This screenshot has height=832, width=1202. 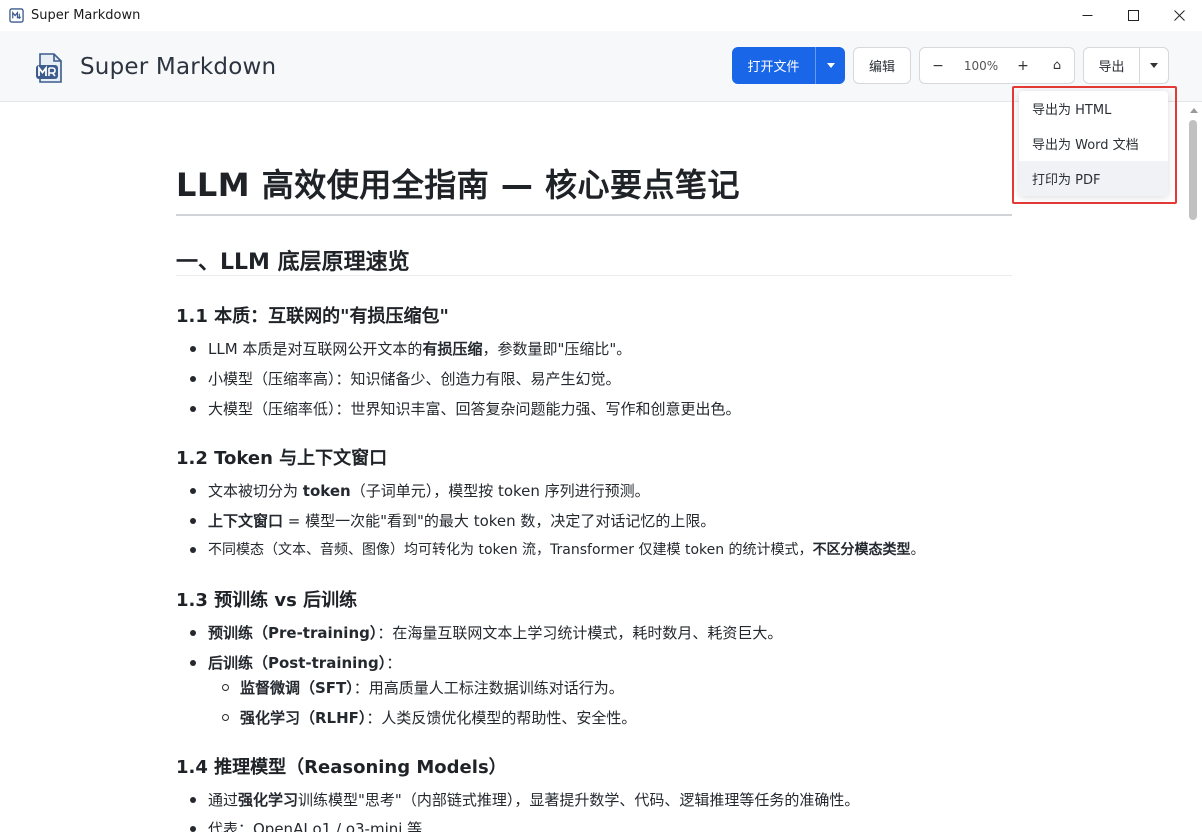 What do you see at coordinates (1093, 108) in the screenshot?
I see `export-html-item: 导出为 HTML` at bounding box center [1093, 108].